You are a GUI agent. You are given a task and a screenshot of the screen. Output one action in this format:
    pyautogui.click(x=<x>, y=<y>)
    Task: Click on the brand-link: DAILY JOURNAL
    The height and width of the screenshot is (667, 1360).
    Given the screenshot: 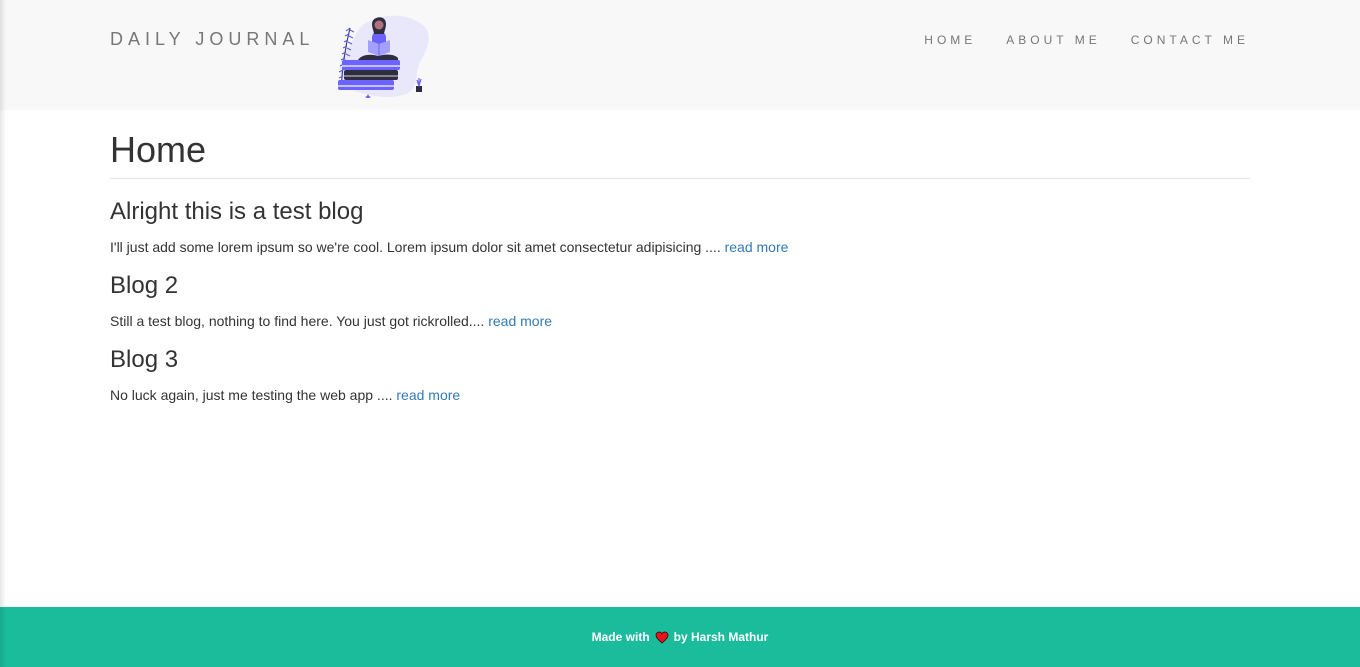 What is the action you would take?
    pyautogui.click(x=212, y=39)
    